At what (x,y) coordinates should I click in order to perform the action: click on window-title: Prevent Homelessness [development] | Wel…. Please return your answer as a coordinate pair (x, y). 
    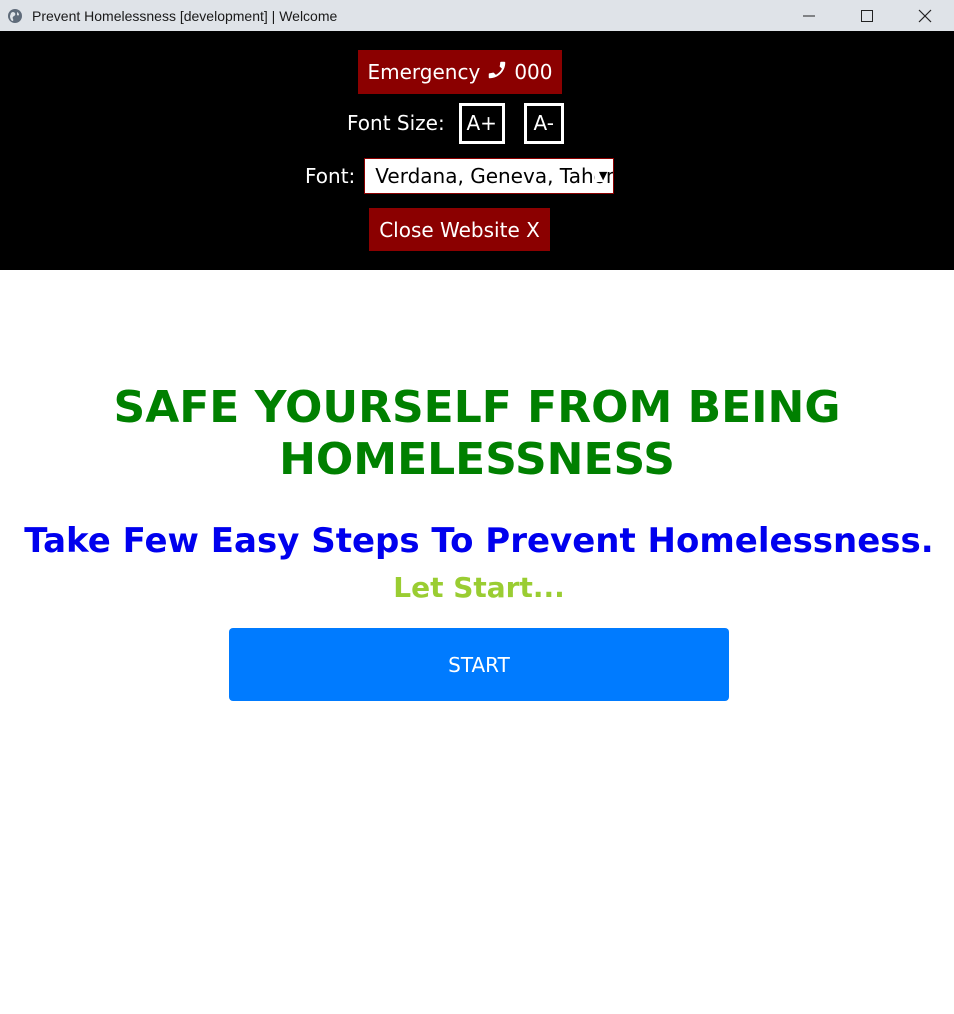
    Looking at the image, I should click on (185, 15).